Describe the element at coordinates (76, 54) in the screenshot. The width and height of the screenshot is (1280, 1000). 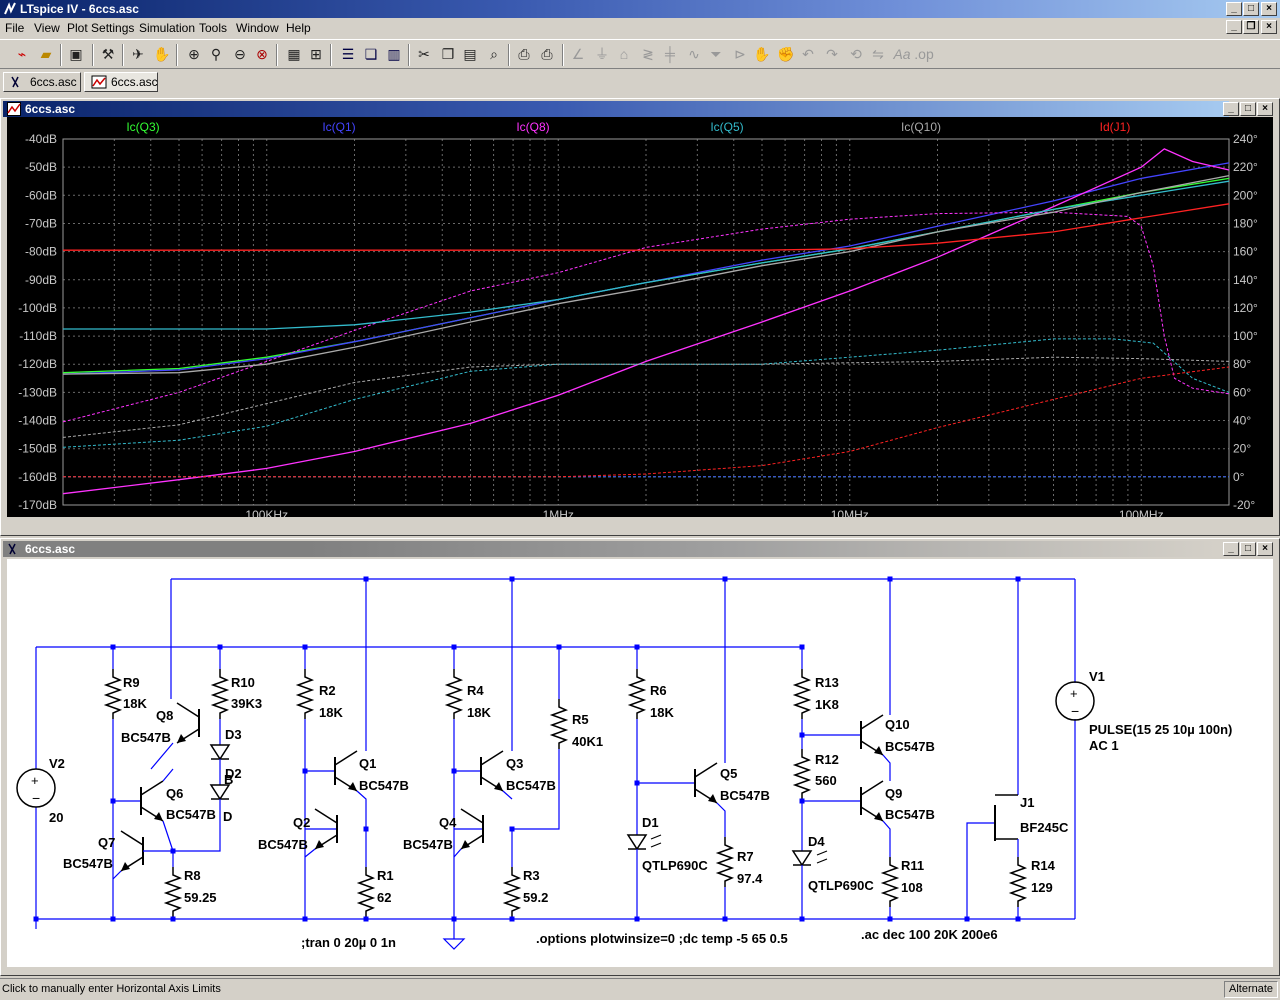
I see `save-icon: ▣` at that location.